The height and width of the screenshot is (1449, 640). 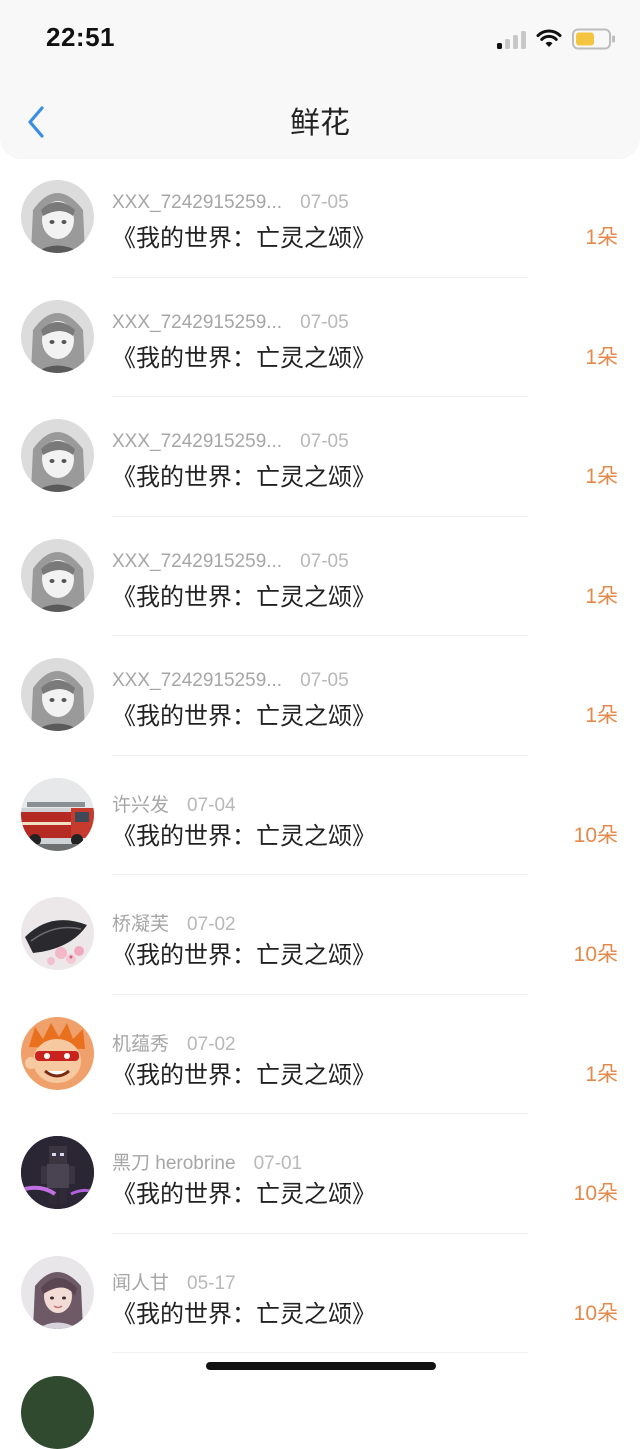 What do you see at coordinates (174, 922) in the screenshot?
I see `item-meta: 桥凝芙 07-02` at bounding box center [174, 922].